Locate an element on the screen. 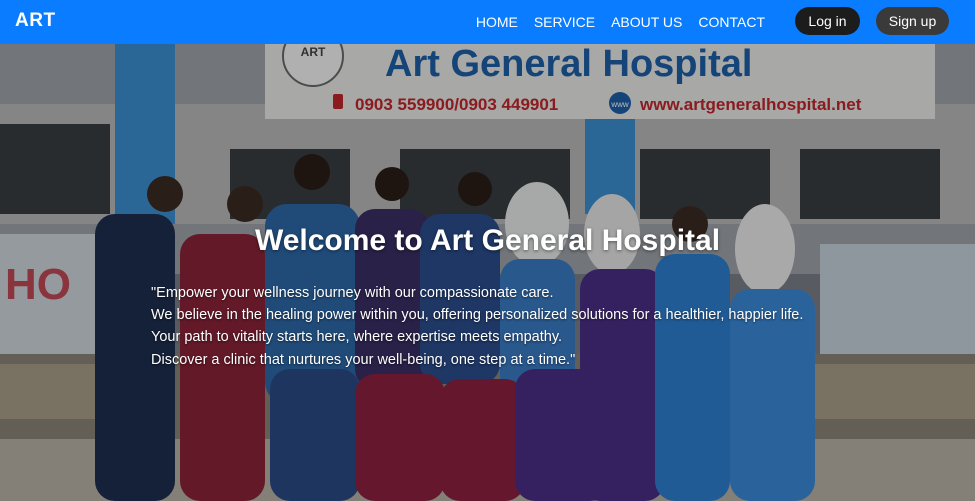  brand-logo: ART is located at coordinates (35, 21).